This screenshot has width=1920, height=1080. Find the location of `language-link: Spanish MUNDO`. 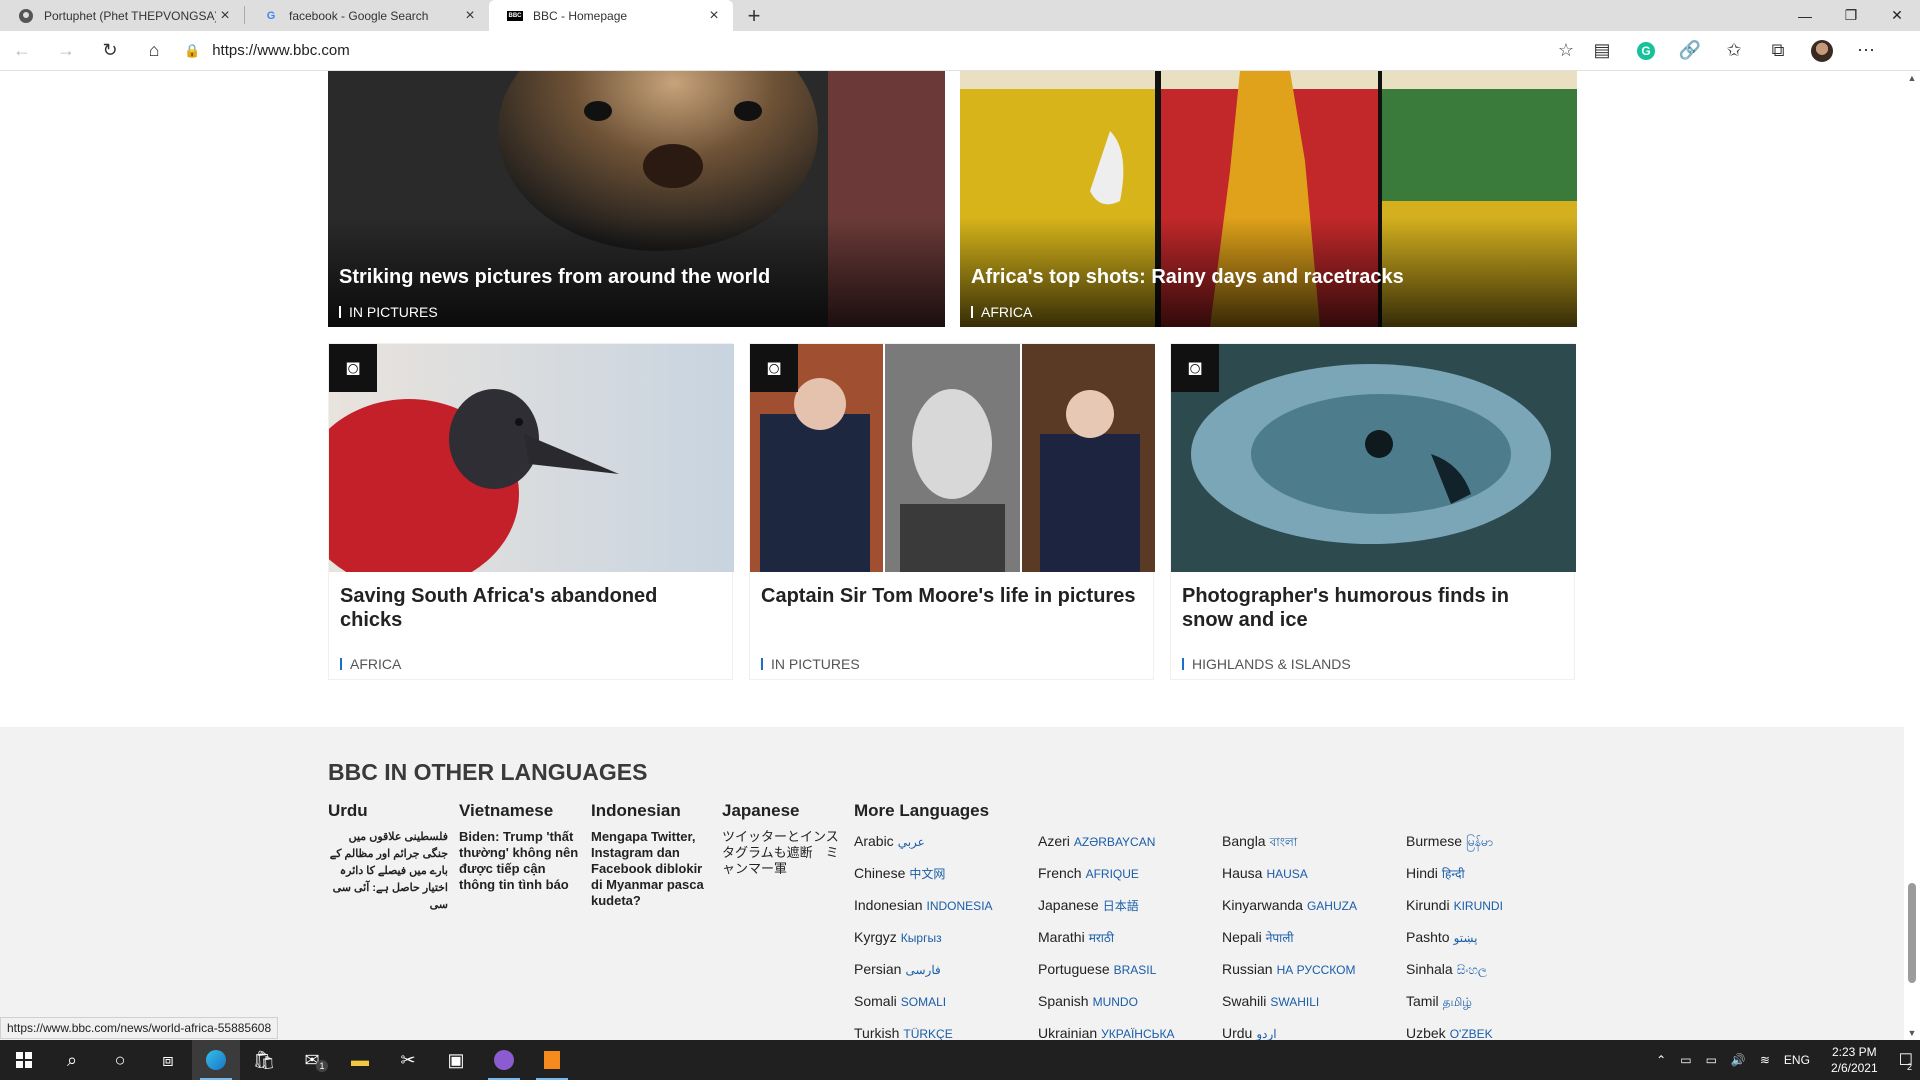

language-link: Spanish MUNDO is located at coordinates (1130, 1001).